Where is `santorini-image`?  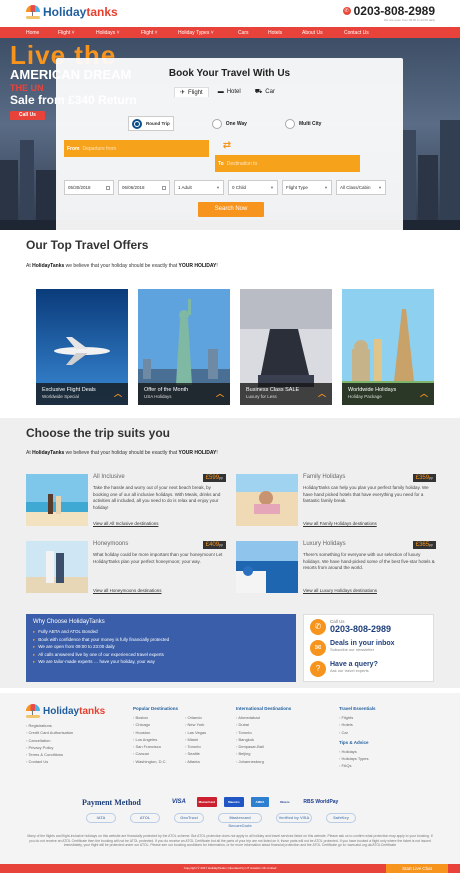
santorini-image is located at coordinates (267, 567).